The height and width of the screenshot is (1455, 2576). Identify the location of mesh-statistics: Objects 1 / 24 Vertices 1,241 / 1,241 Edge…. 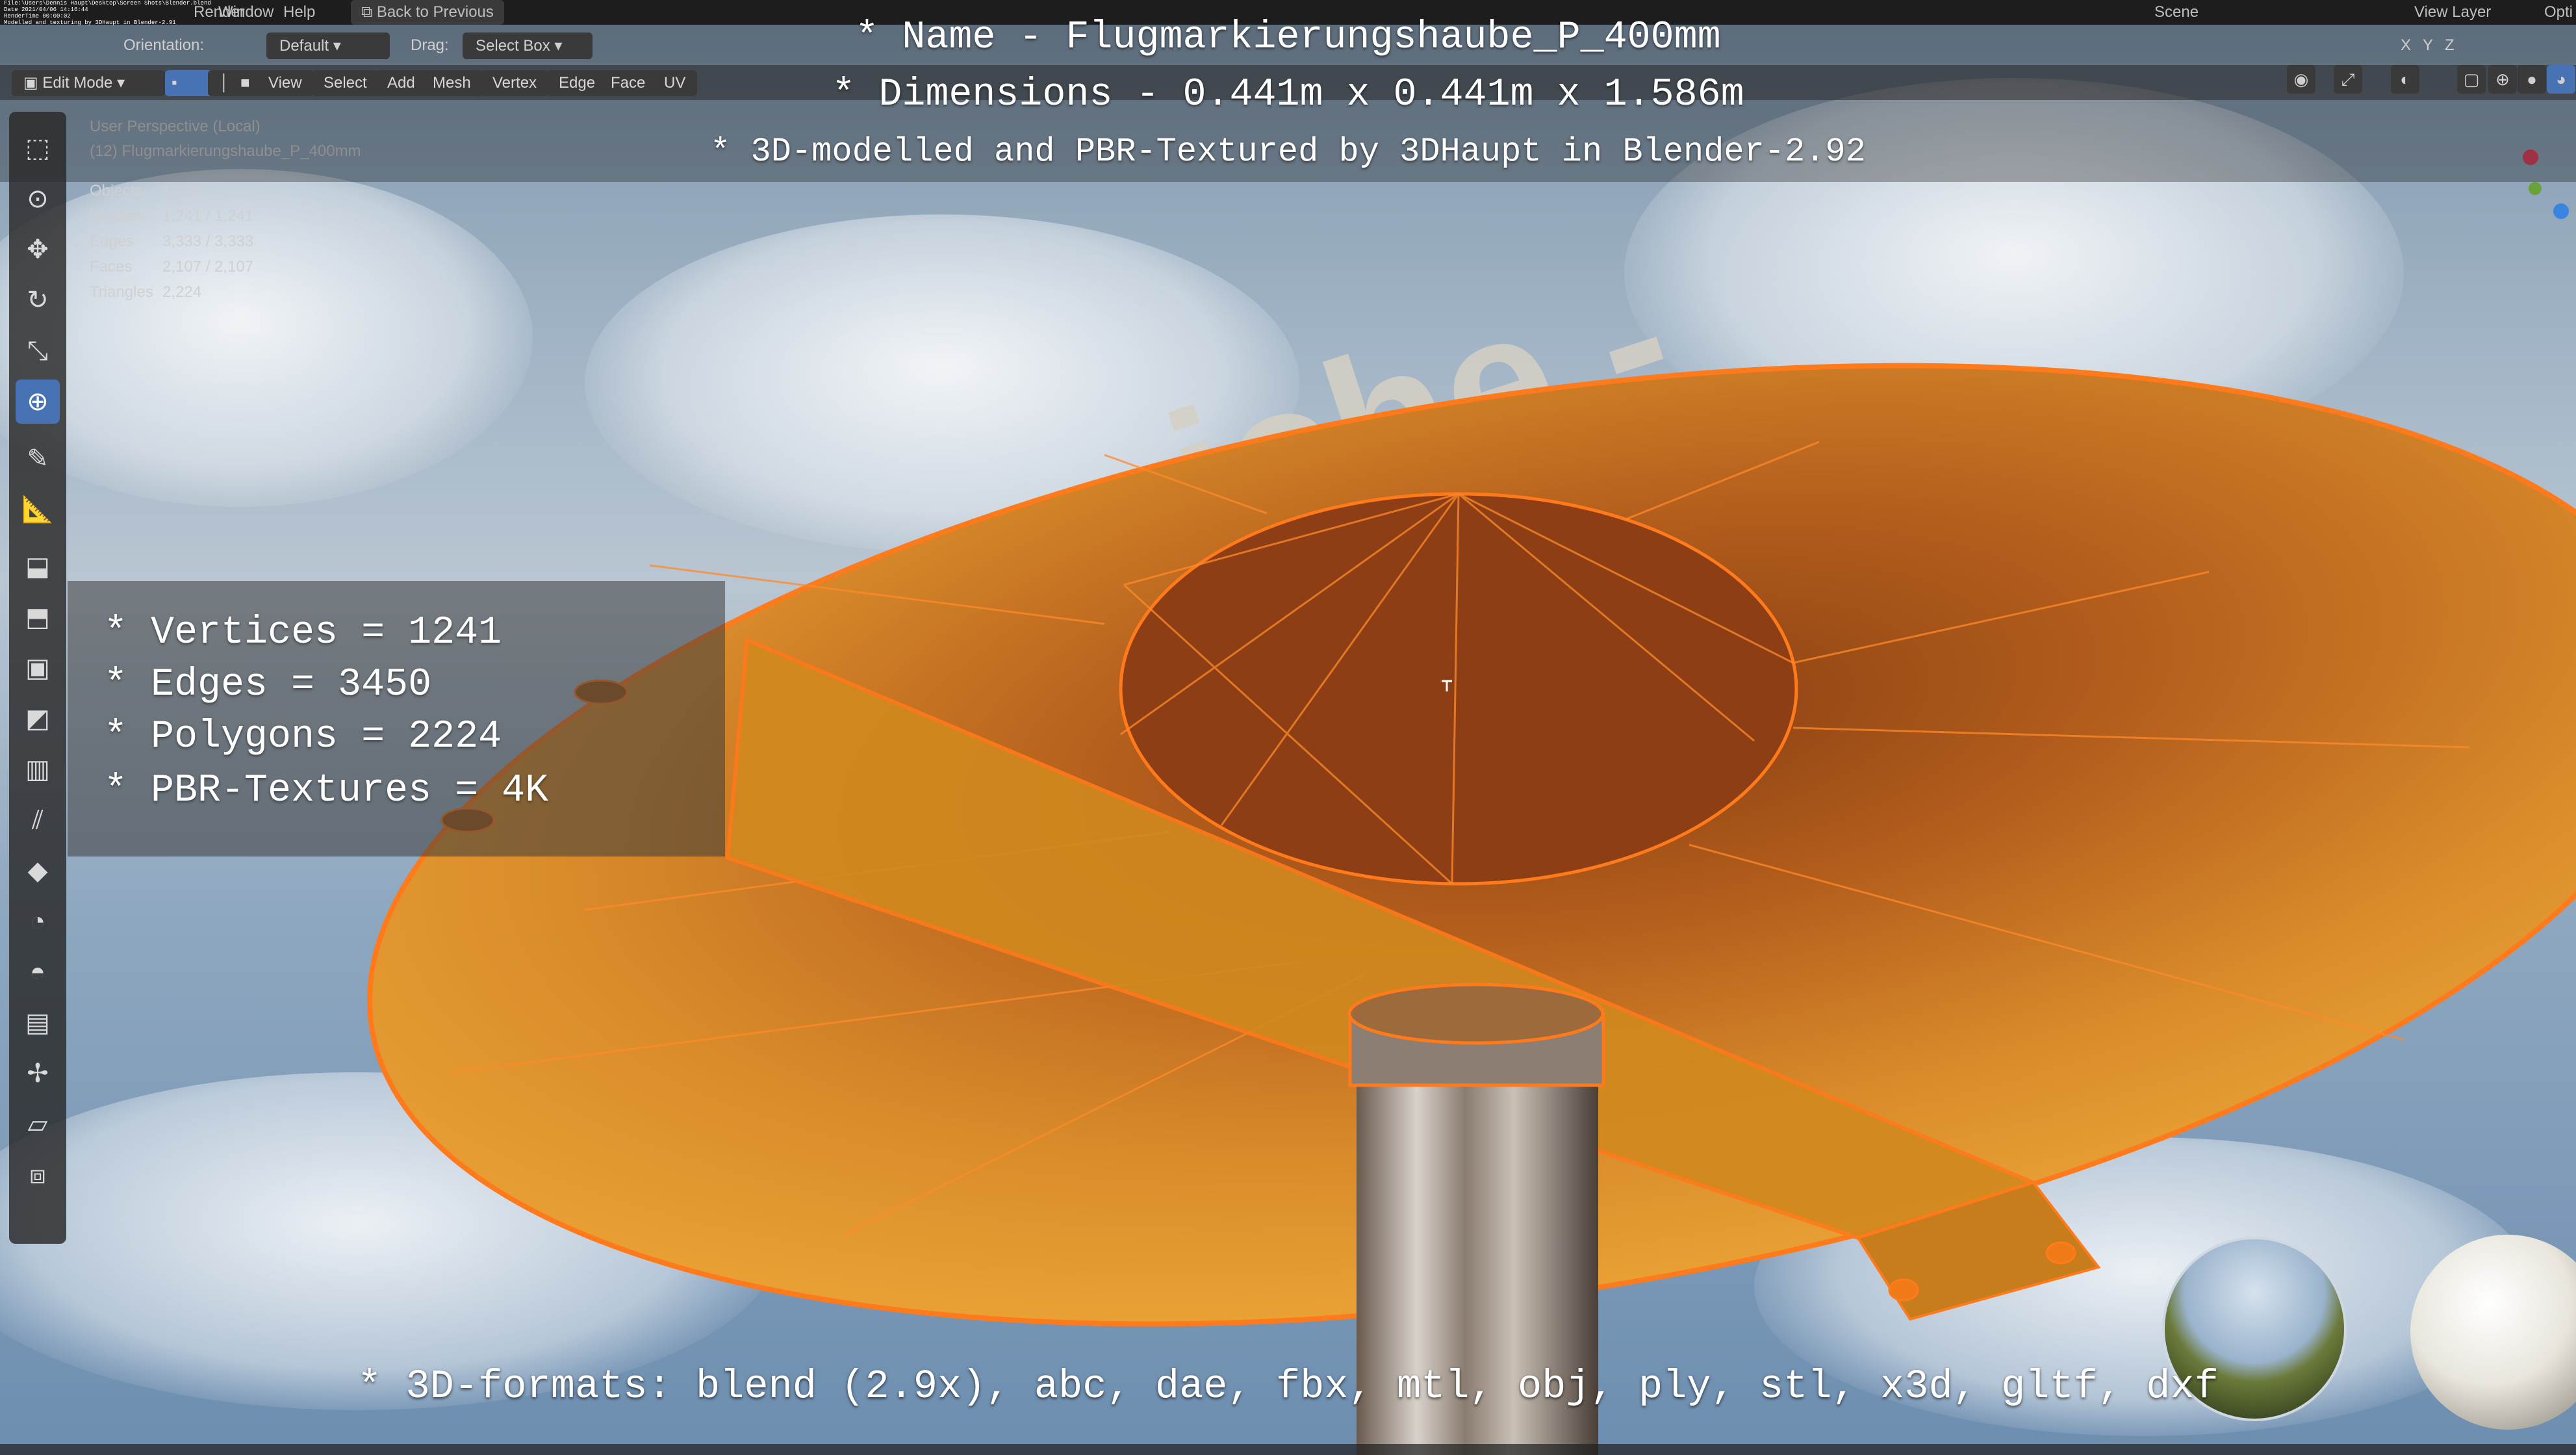
(171, 242).